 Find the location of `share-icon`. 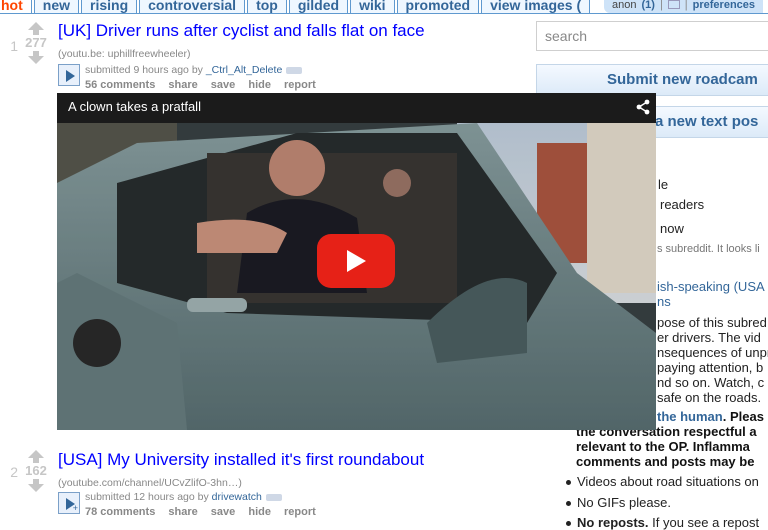

share-icon is located at coordinates (643, 108).